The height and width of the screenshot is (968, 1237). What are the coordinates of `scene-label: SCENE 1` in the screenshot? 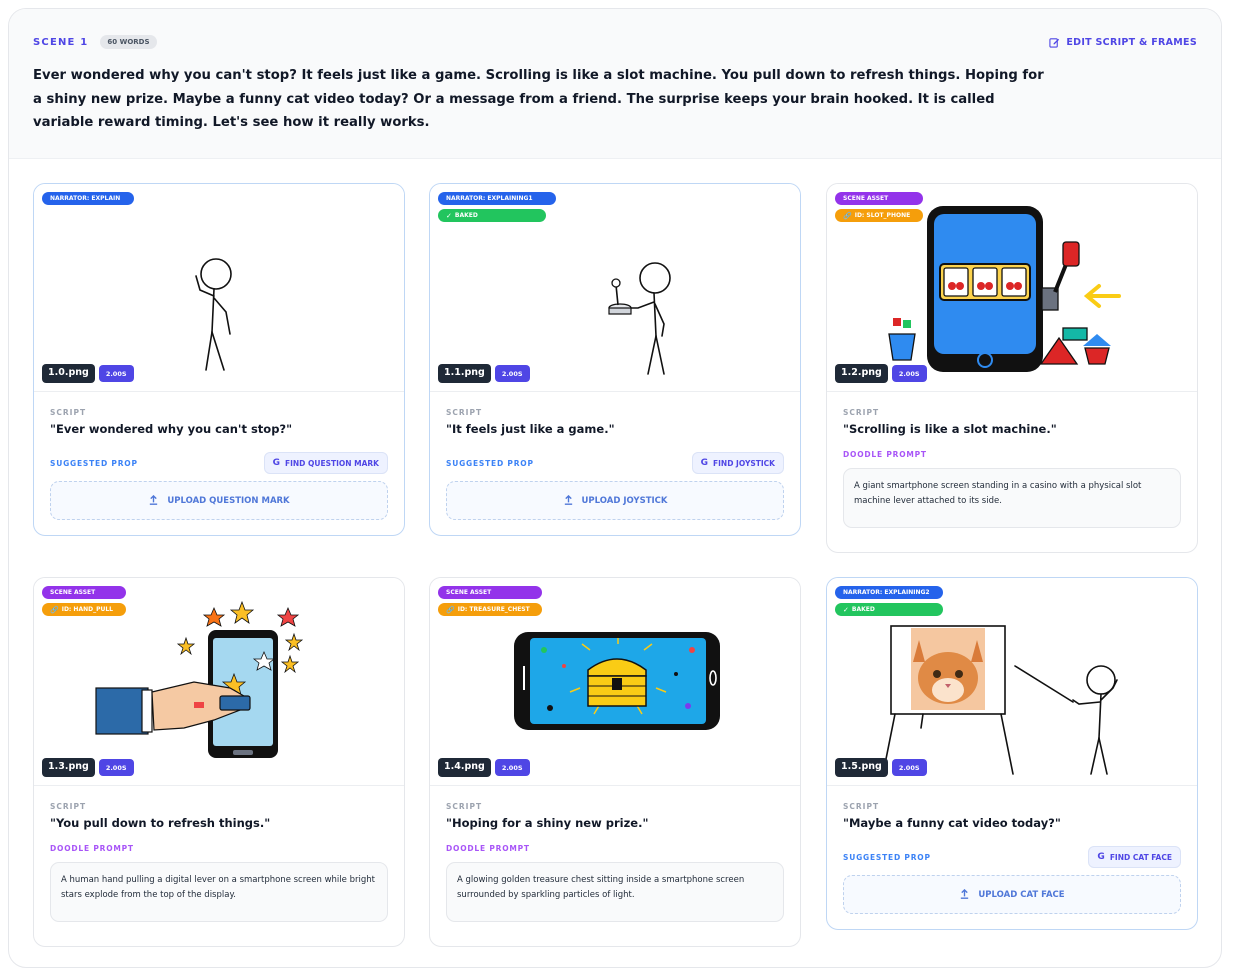 It's located at (61, 42).